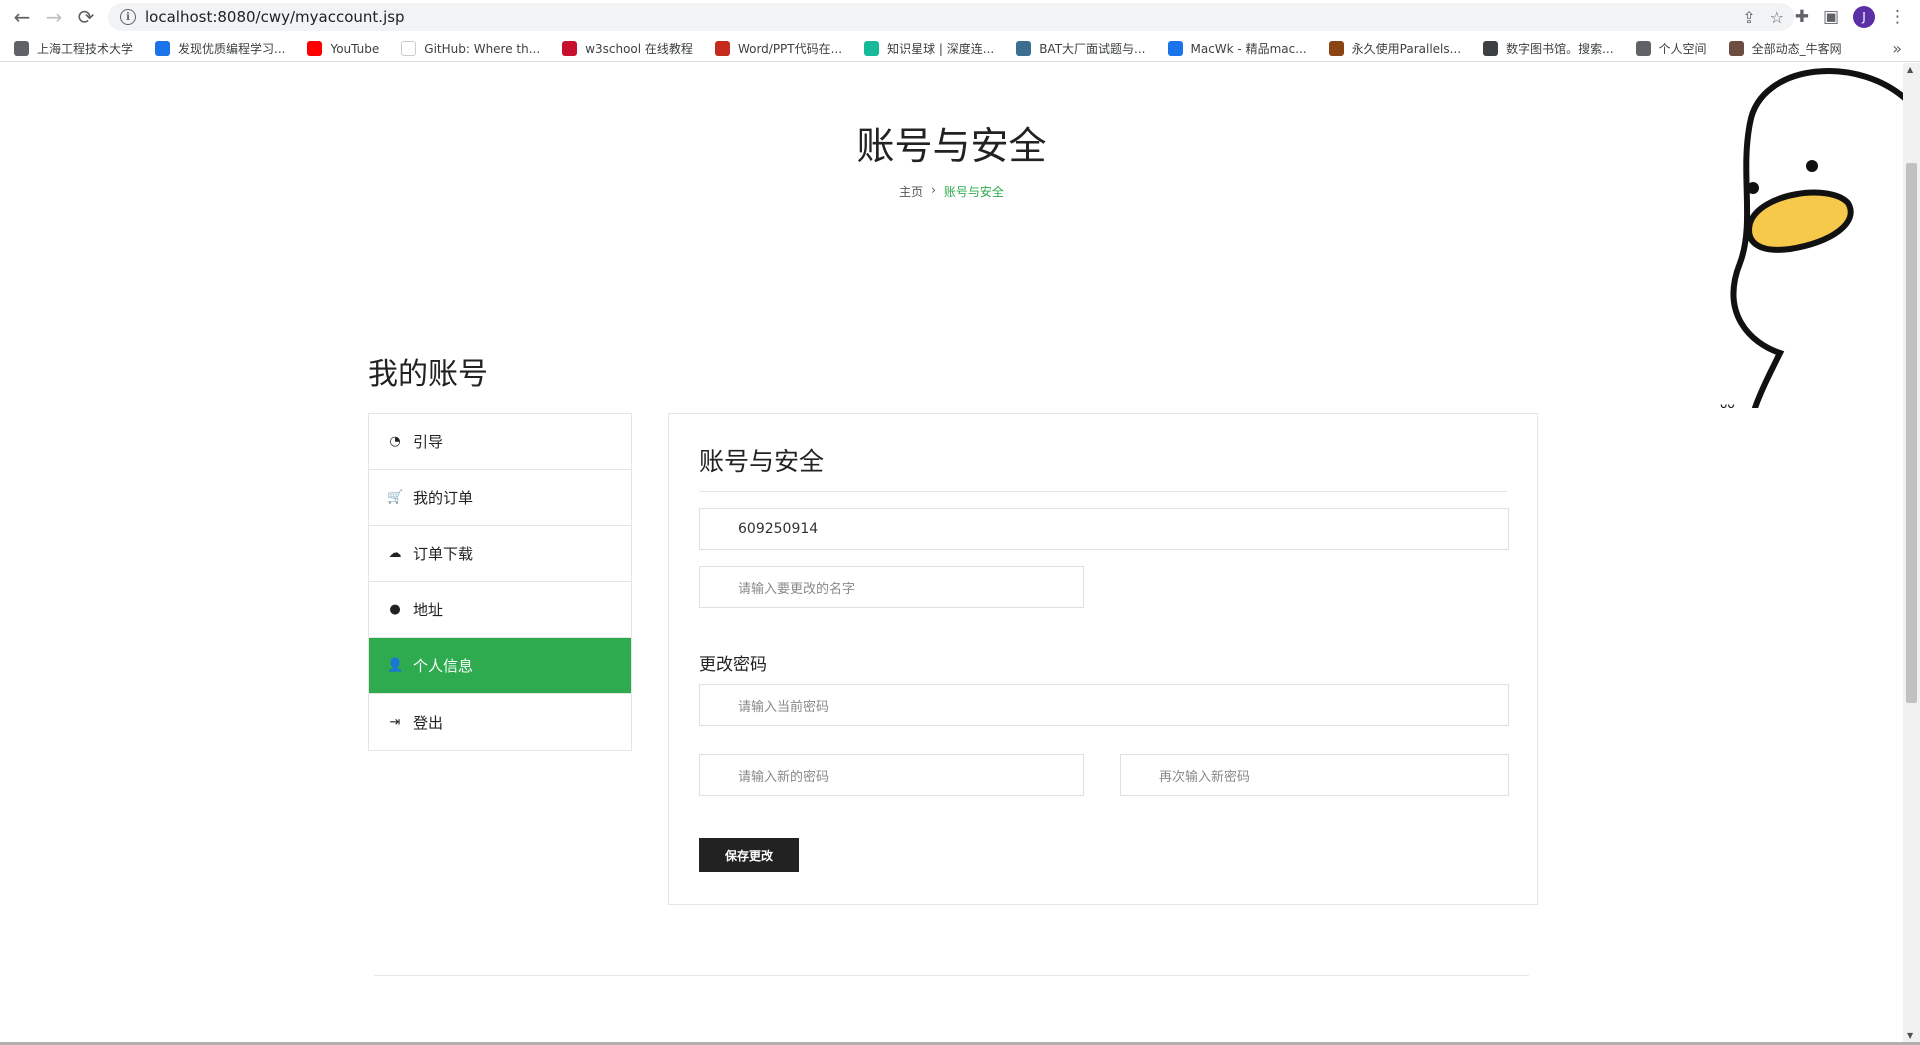  I want to click on page-scrollbar: ▲ ▼, so click(1911, 552).